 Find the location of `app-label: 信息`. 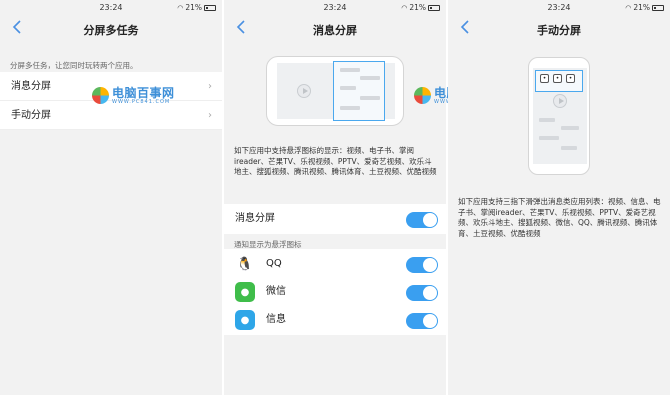

app-label: 信息 is located at coordinates (276, 319).